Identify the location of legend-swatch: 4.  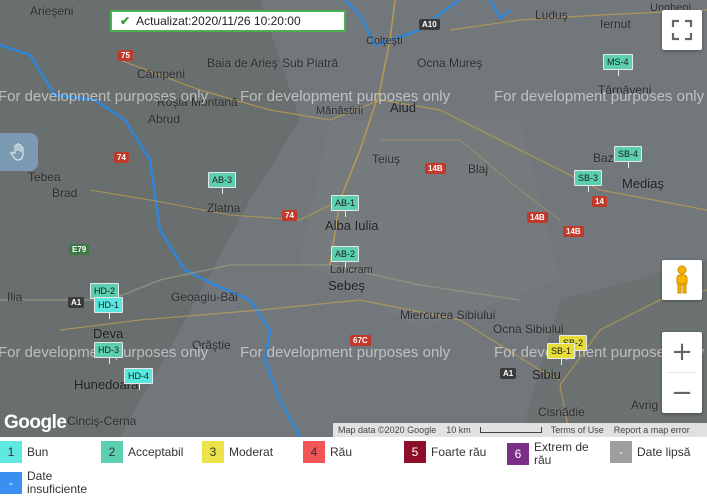
(314, 452).